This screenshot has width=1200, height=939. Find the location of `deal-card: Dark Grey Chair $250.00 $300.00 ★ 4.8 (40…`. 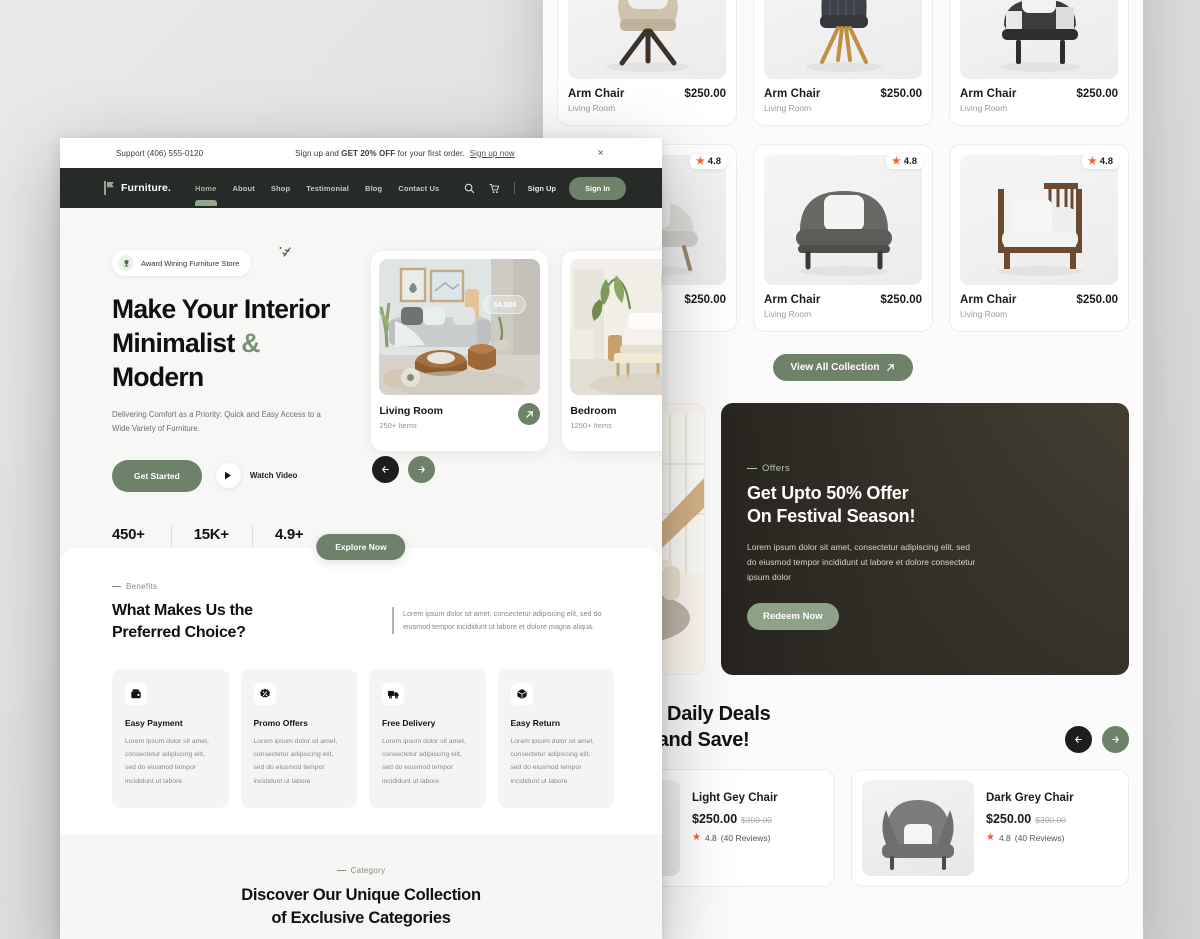

deal-card: Dark Grey Chair $250.00 $300.00 ★ 4.8 (40… is located at coordinates (990, 828).